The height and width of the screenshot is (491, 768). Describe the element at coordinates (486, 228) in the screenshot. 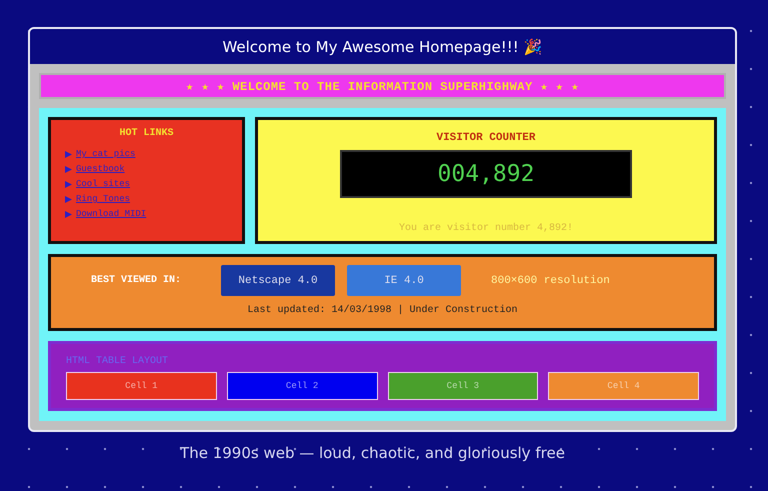

I see `visitor-message: You are visitor number 4,892!` at that location.